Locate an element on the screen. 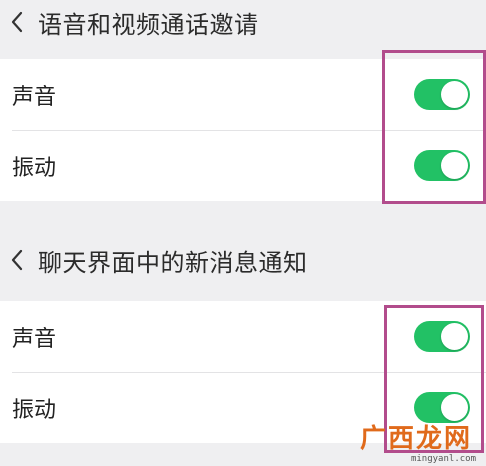 Image resolution: width=486 pixels, height=466 pixels. watermark-url: mingyanl.com is located at coordinates (443, 459).